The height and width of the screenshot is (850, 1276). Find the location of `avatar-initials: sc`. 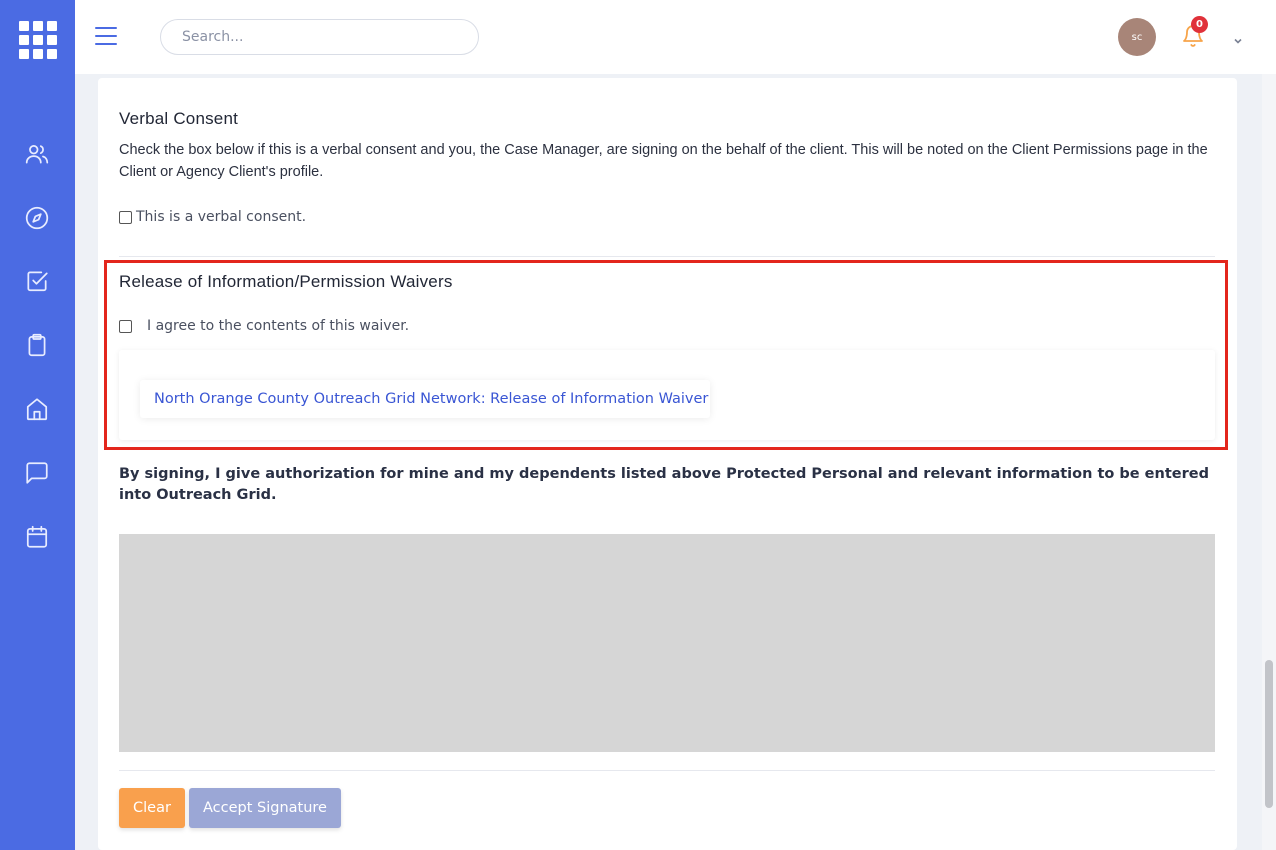

avatar-initials: sc is located at coordinates (1137, 37).